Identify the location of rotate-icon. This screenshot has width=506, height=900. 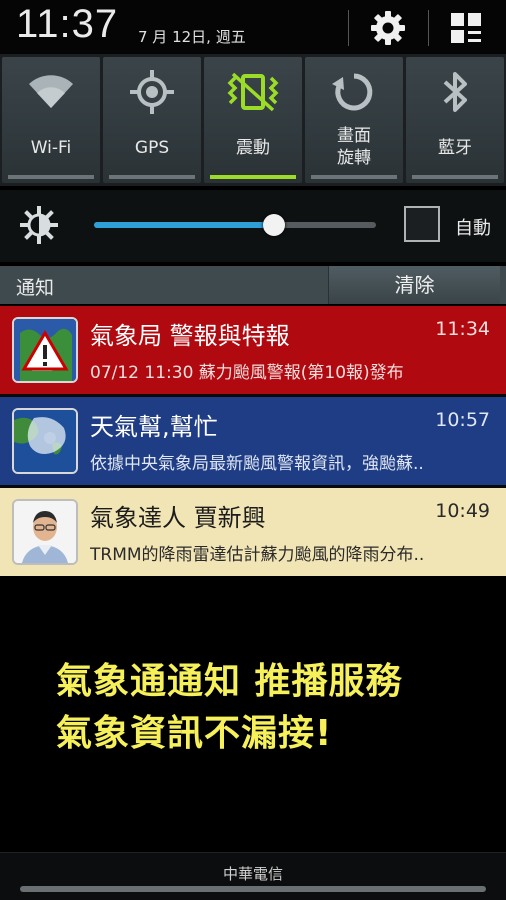
(354, 92).